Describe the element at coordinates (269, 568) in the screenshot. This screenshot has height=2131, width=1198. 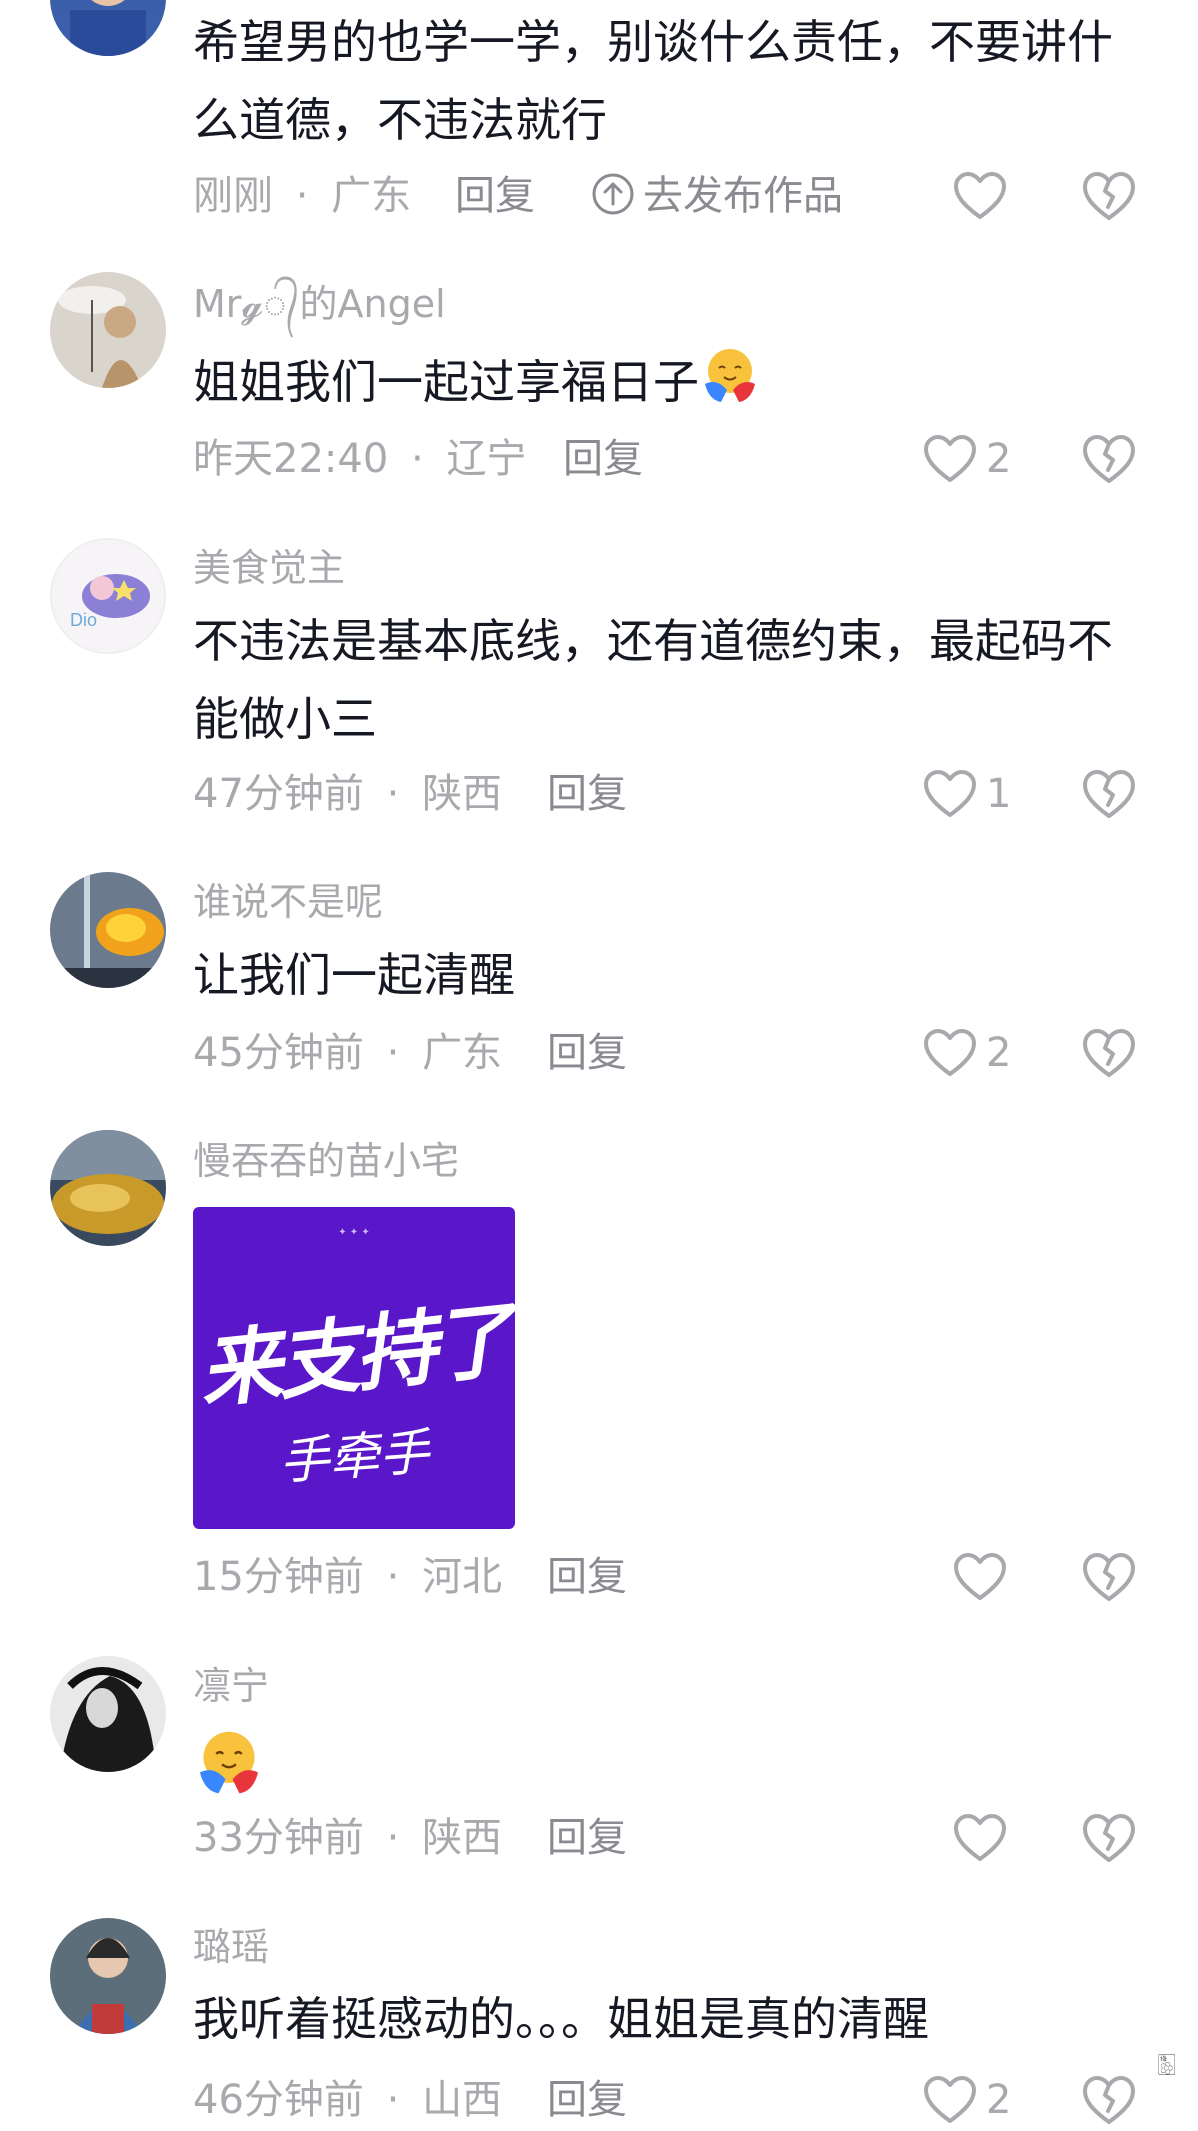
I see `username: 美食觉主` at that location.